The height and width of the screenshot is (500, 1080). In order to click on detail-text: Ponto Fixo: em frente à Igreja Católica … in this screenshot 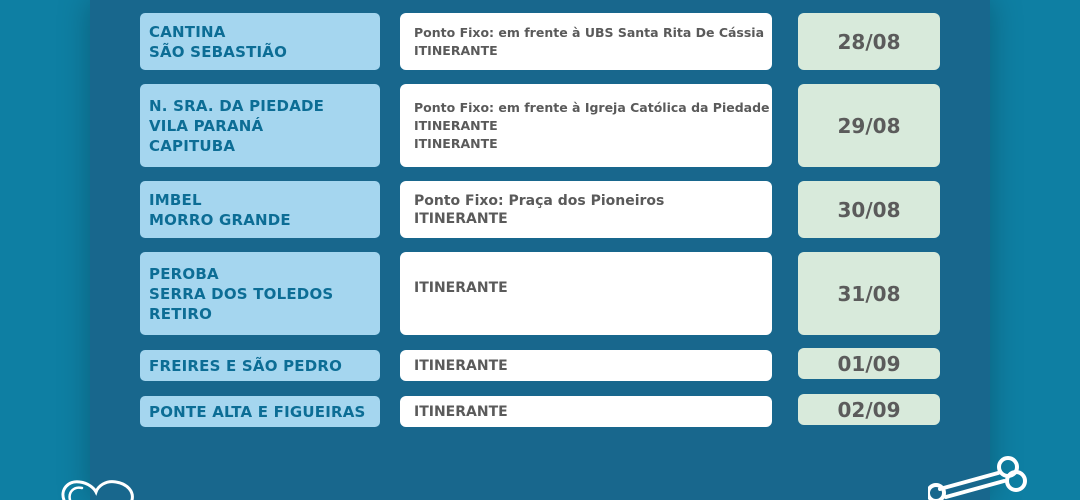, I will do `click(592, 107)`.